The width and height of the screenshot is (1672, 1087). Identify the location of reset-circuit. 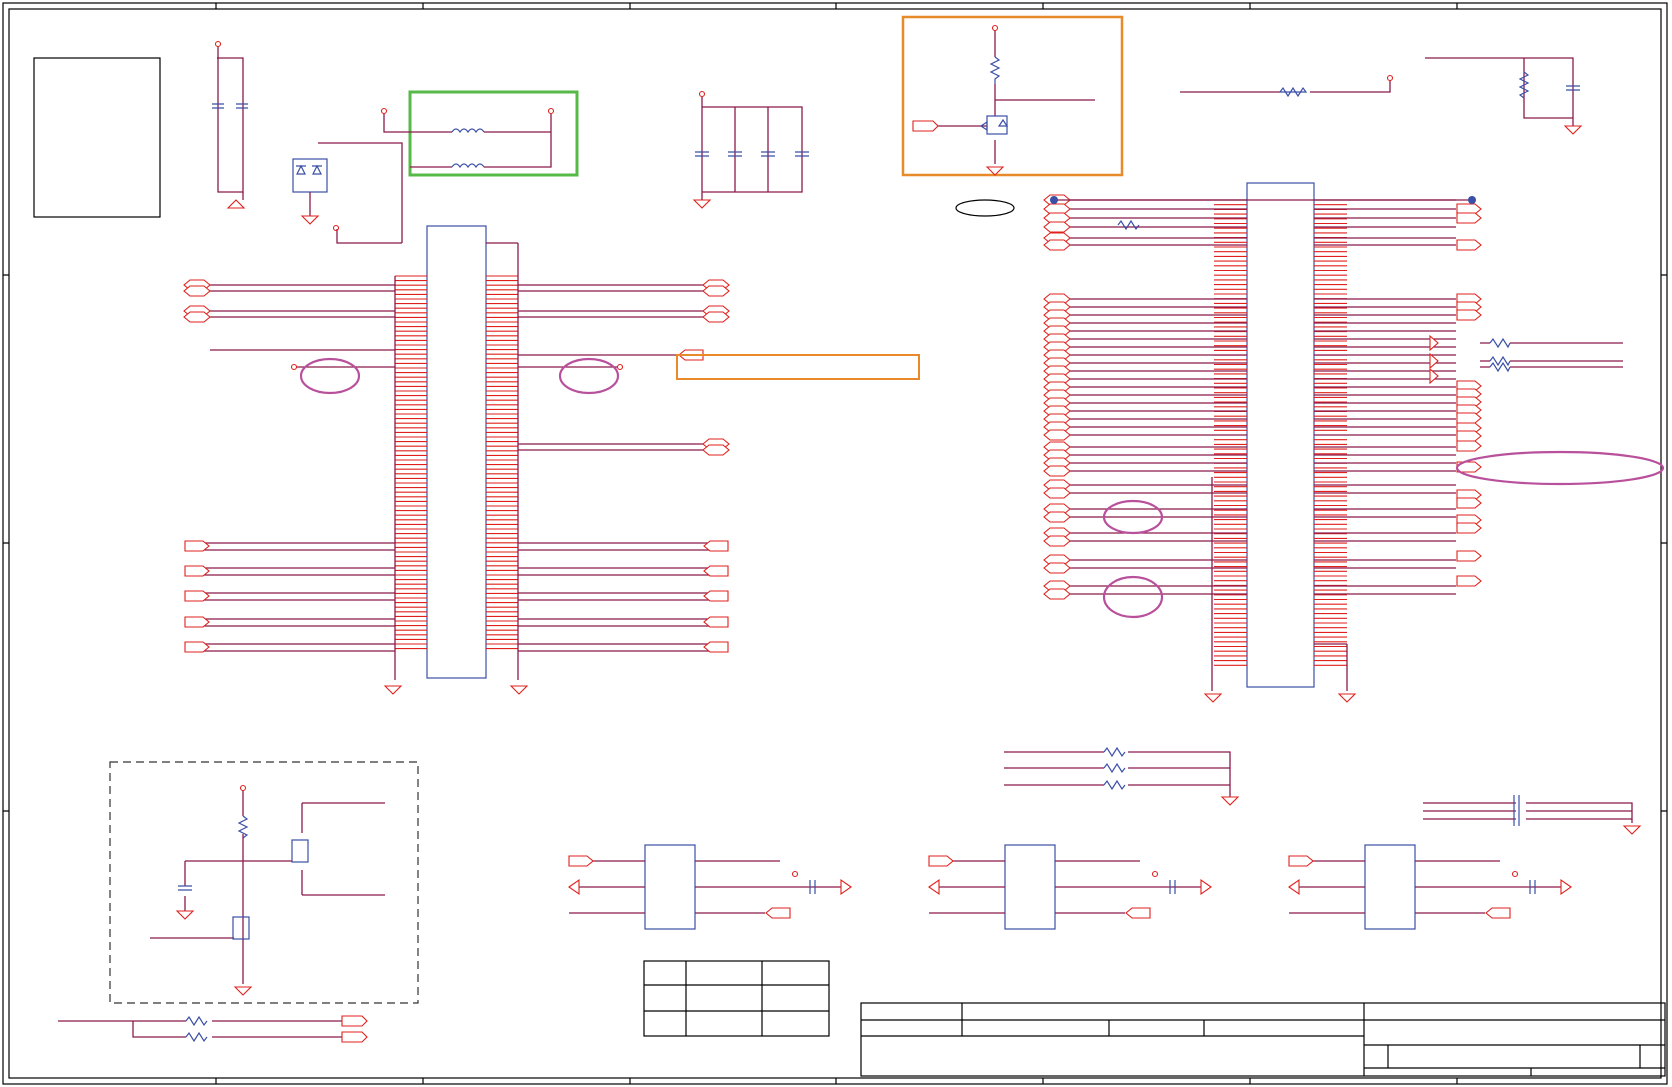
(1012, 96).